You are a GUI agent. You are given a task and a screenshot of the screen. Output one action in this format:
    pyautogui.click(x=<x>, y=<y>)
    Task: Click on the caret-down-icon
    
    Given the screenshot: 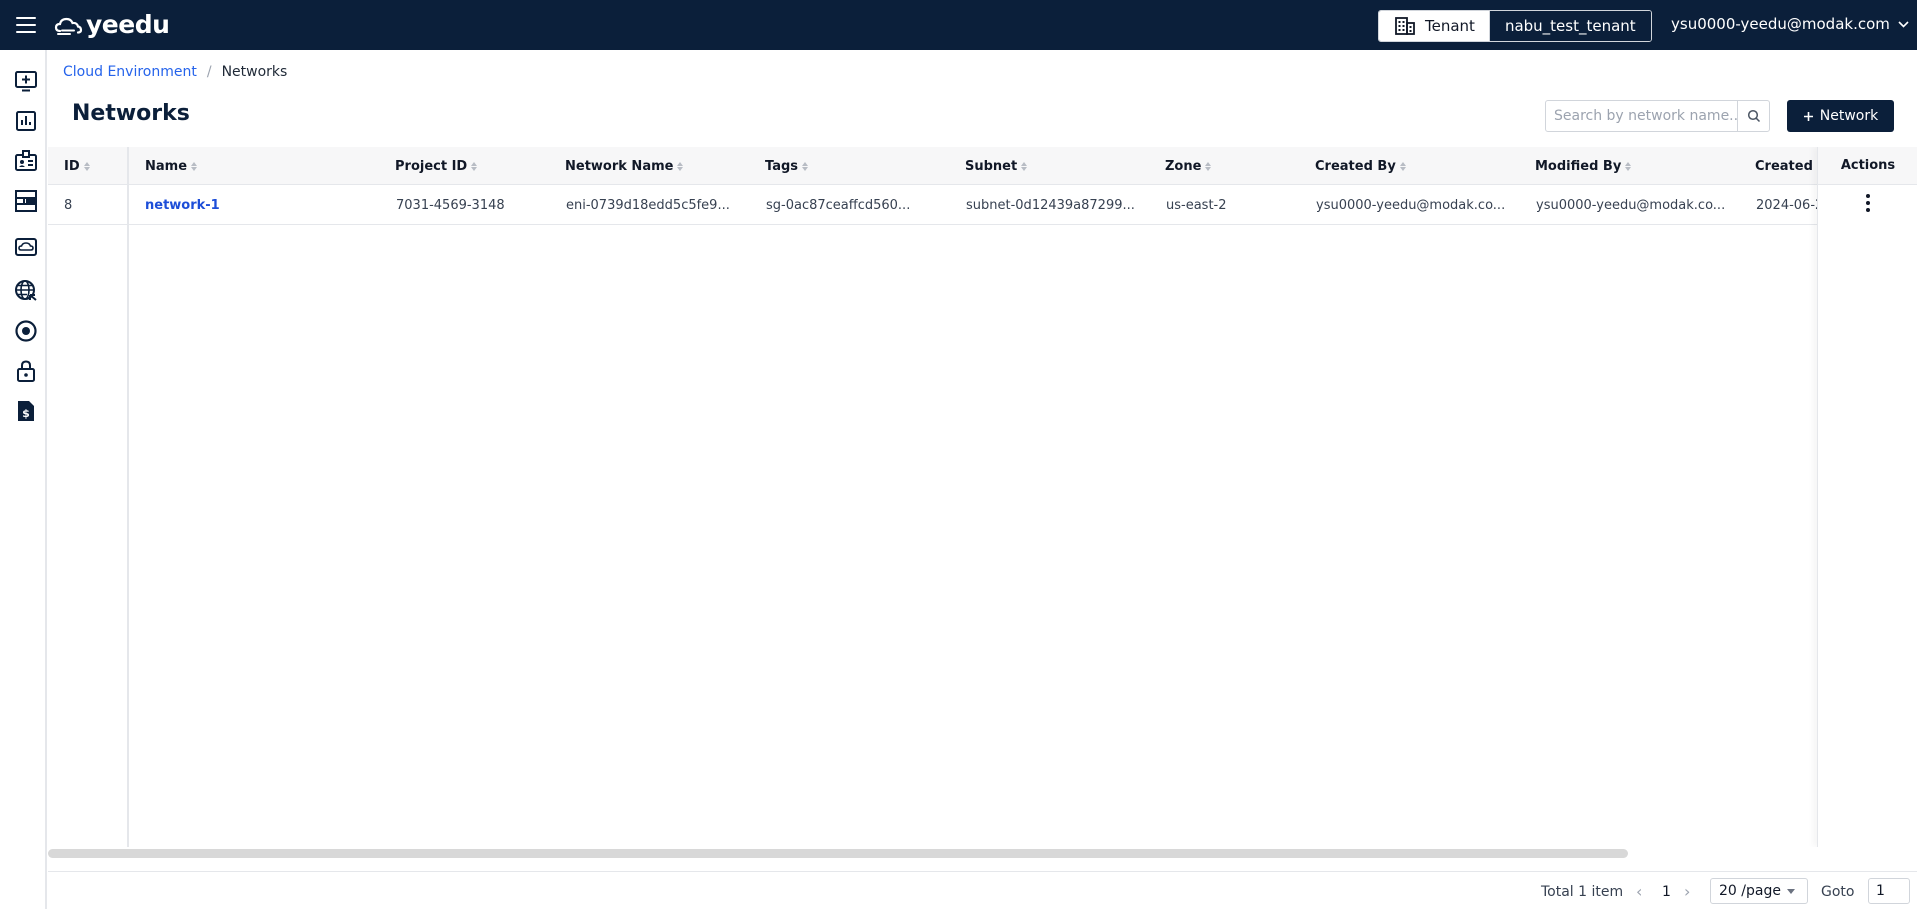 What is the action you would take?
    pyautogui.click(x=1790, y=891)
    